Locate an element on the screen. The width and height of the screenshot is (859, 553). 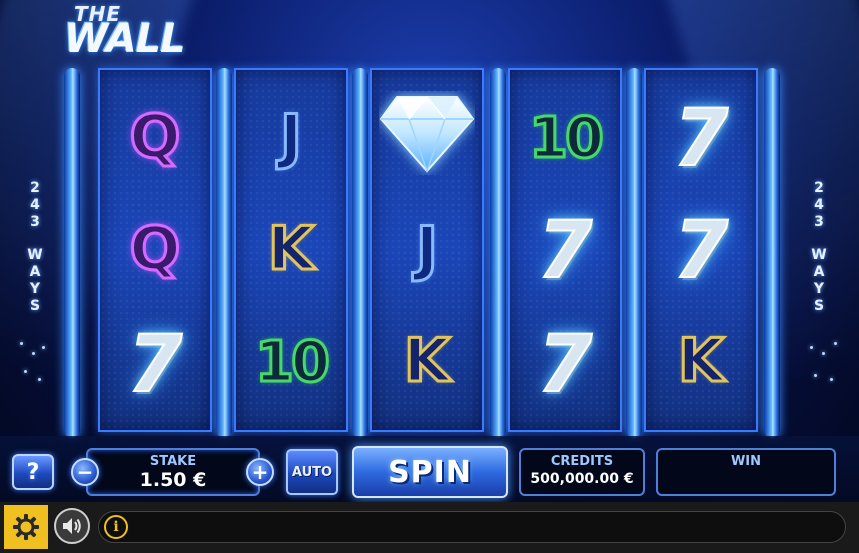
info-icon: i is located at coordinates (116, 527).